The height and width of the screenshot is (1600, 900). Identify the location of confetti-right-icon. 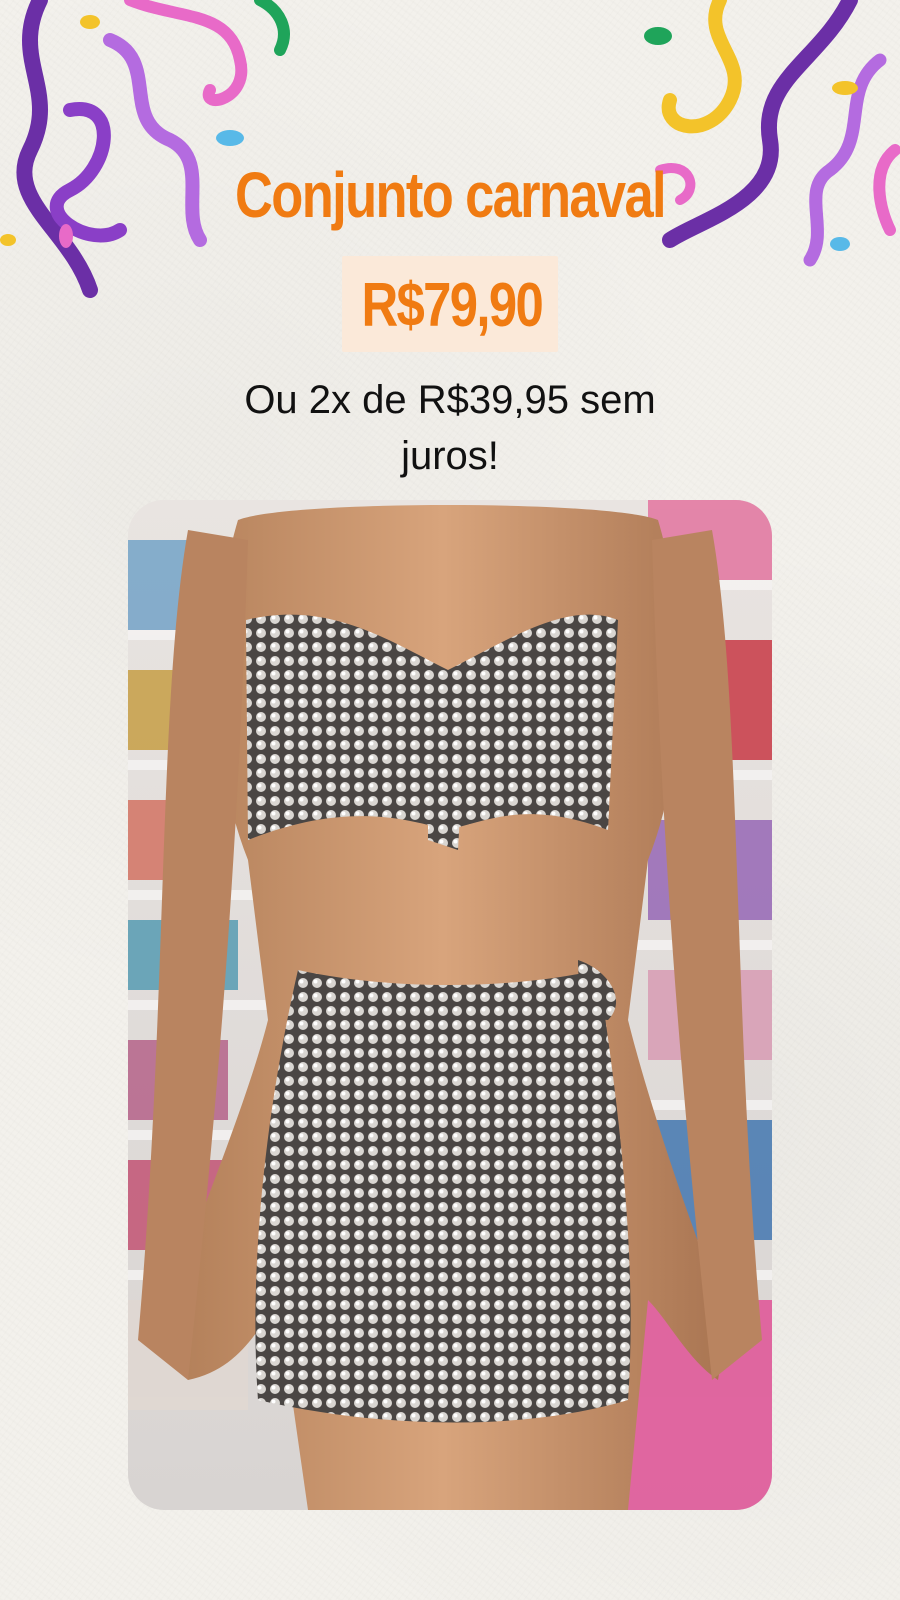
(772, 133).